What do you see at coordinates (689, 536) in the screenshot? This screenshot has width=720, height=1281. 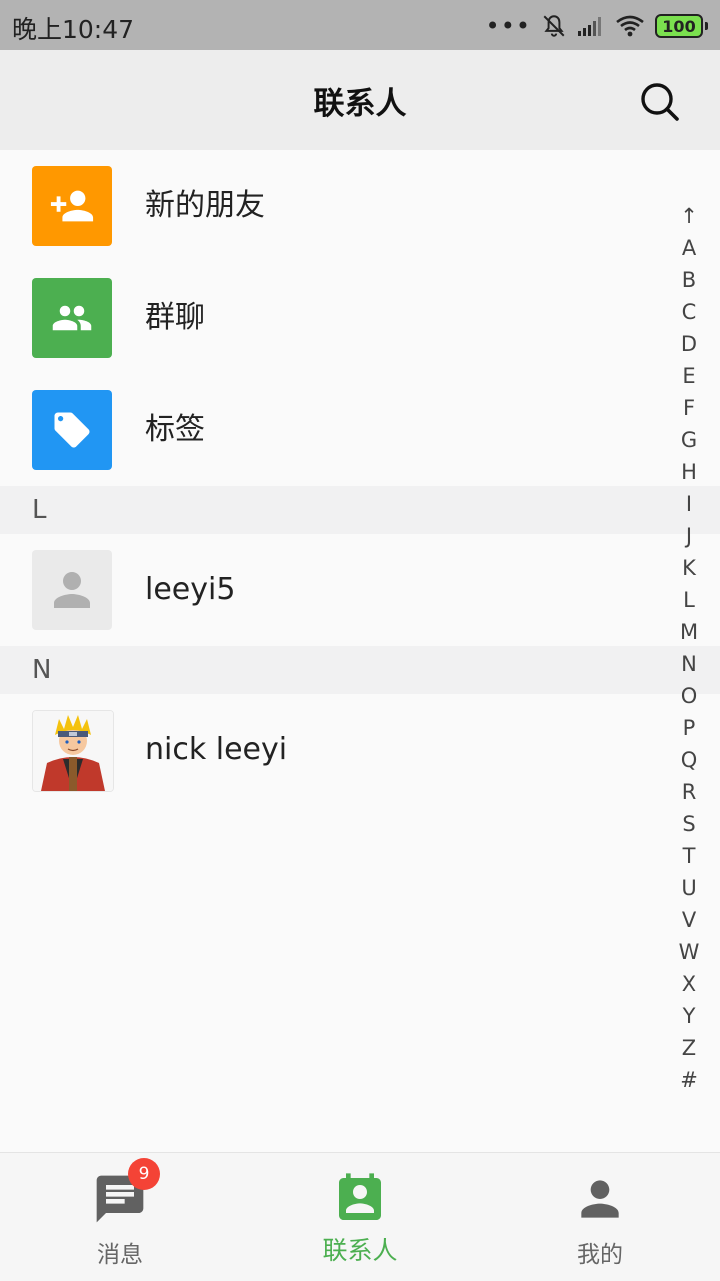 I see `index-letter: J` at bounding box center [689, 536].